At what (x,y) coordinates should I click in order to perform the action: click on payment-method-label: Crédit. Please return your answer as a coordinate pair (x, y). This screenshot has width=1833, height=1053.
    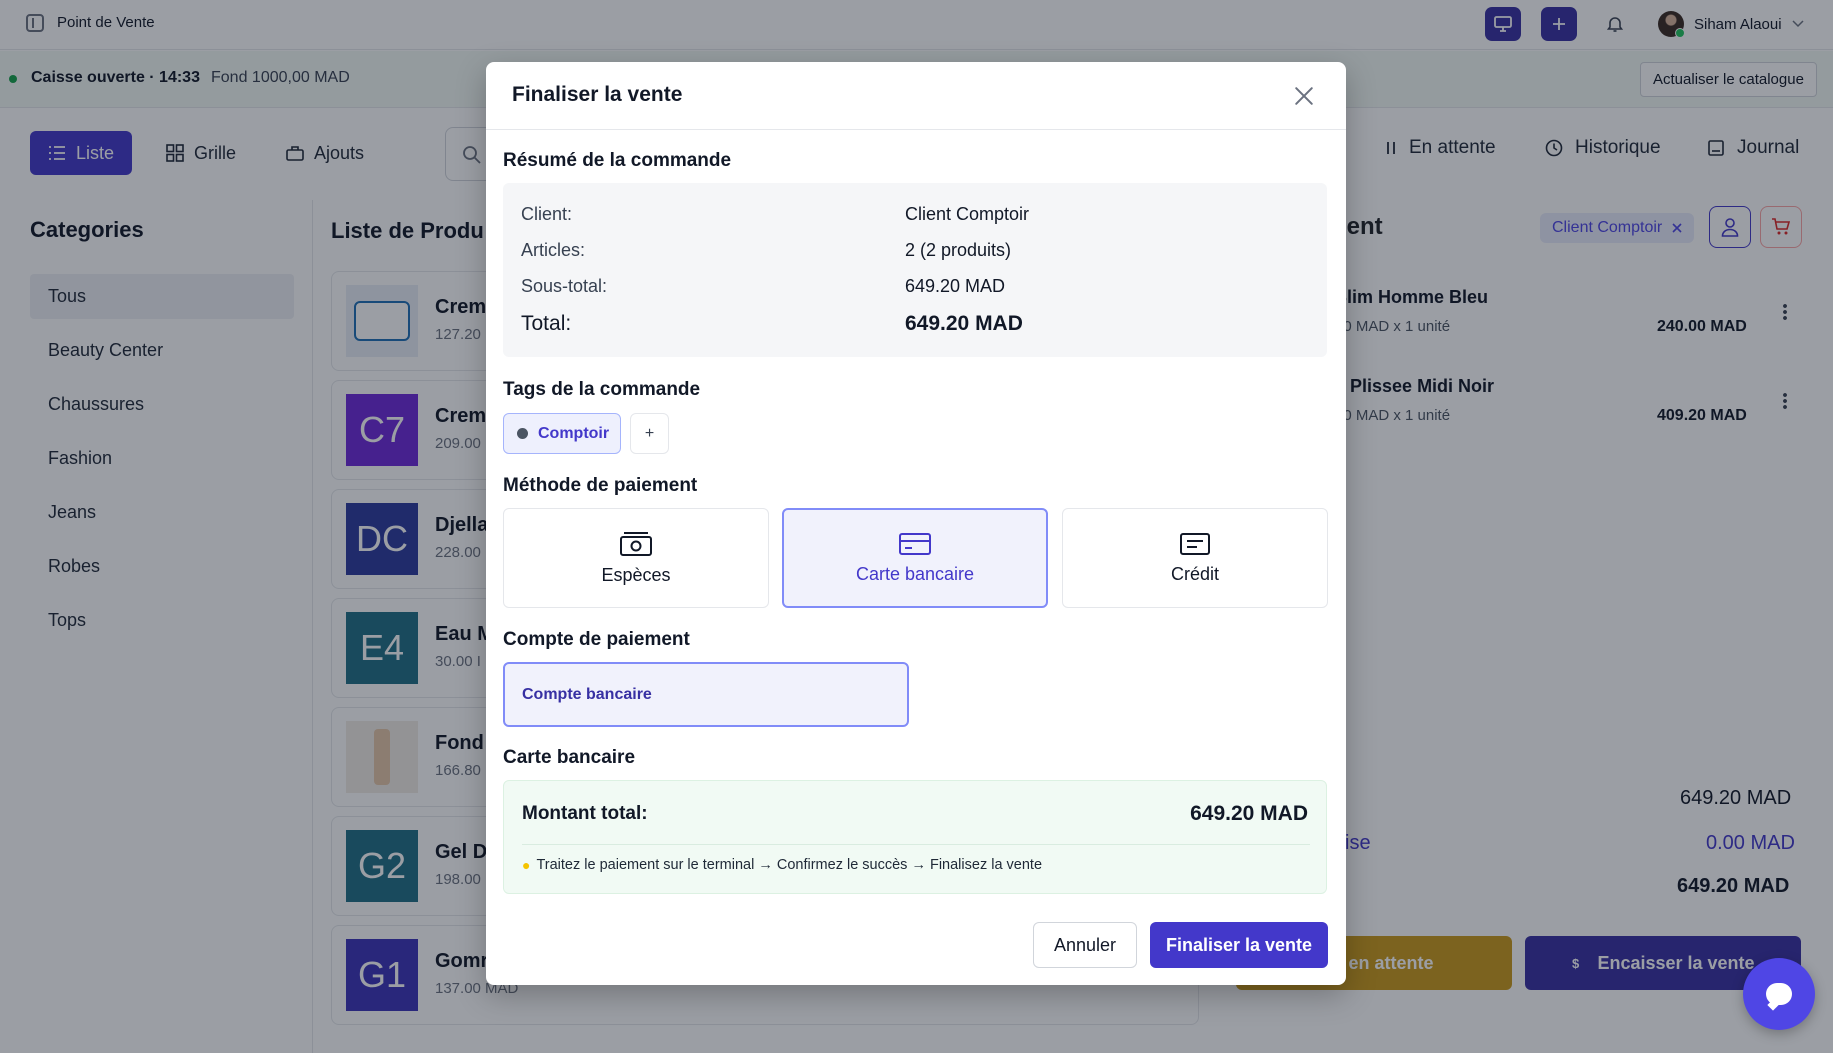
    Looking at the image, I should click on (1194, 573).